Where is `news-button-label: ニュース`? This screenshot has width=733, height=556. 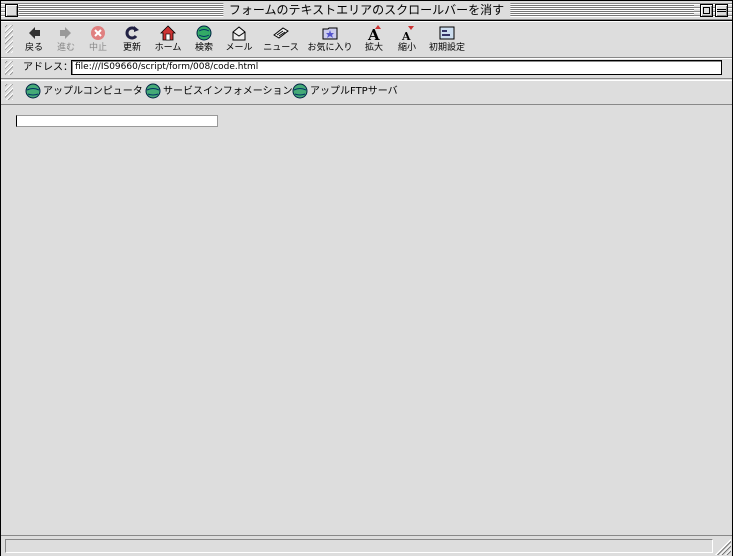
news-button-label: ニュース is located at coordinates (281, 48).